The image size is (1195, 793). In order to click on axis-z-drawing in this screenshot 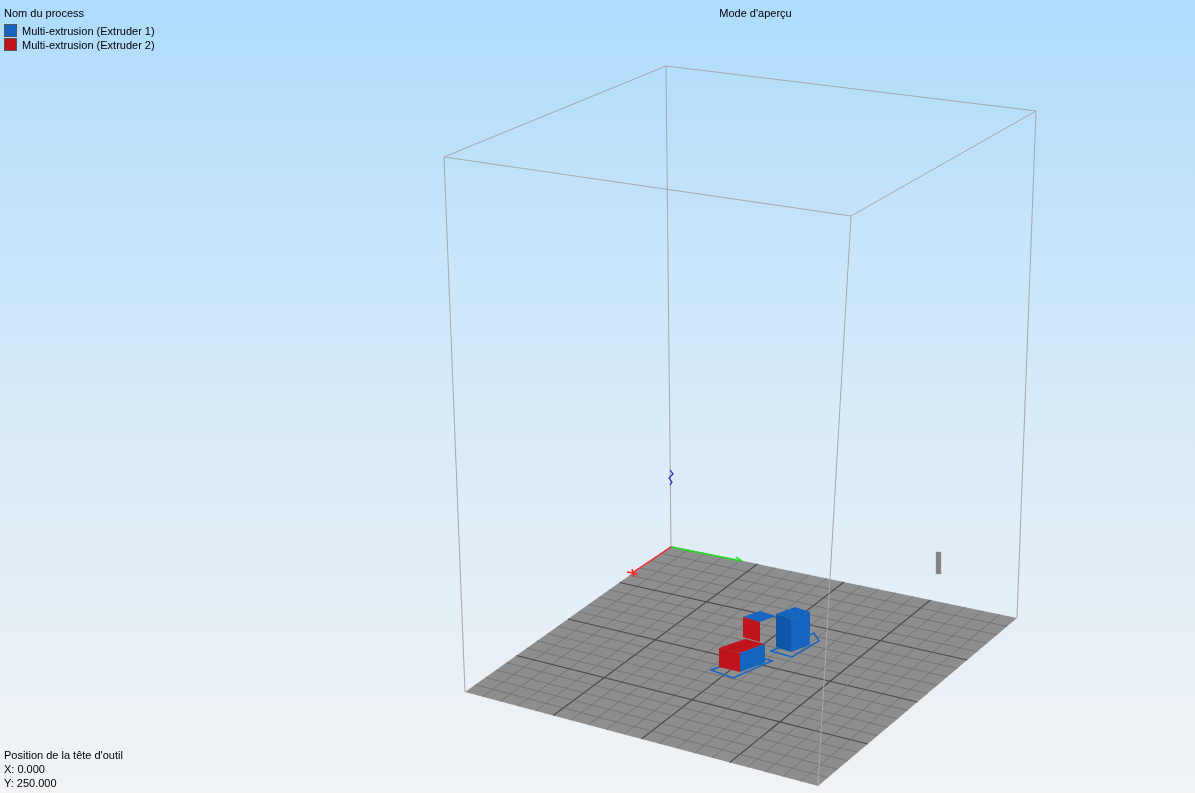, I will do `click(671, 477)`.